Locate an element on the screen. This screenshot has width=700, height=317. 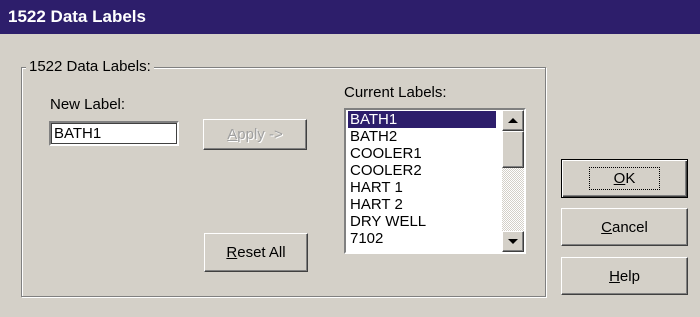
list-item: COOLER2 is located at coordinates (422, 170).